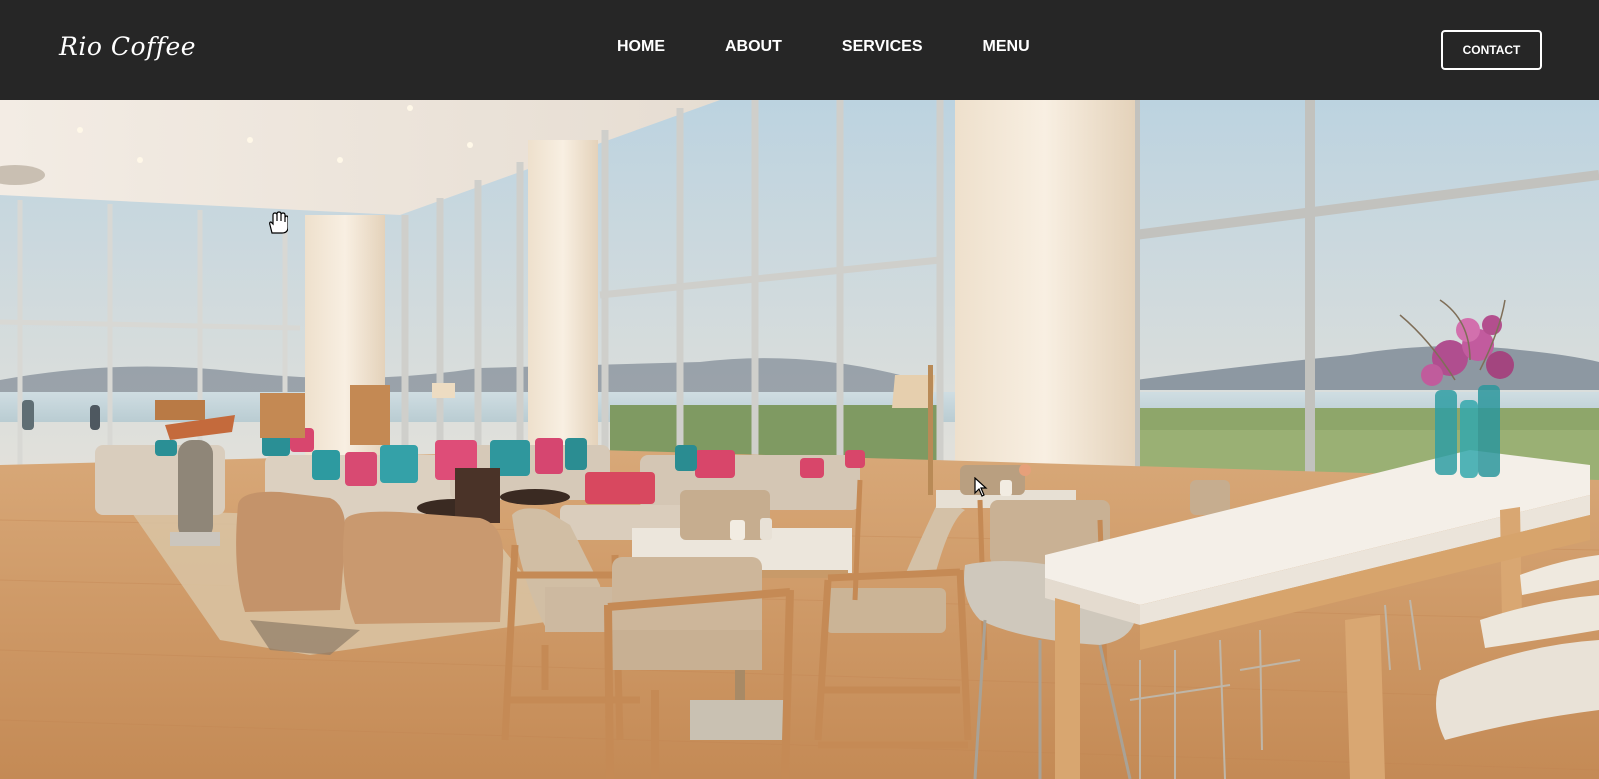 This screenshot has width=1599, height=779. What do you see at coordinates (1006, 47) in the screenshot?
I see `nav-link-menu: MENU` at bounding box center [1006, 47].